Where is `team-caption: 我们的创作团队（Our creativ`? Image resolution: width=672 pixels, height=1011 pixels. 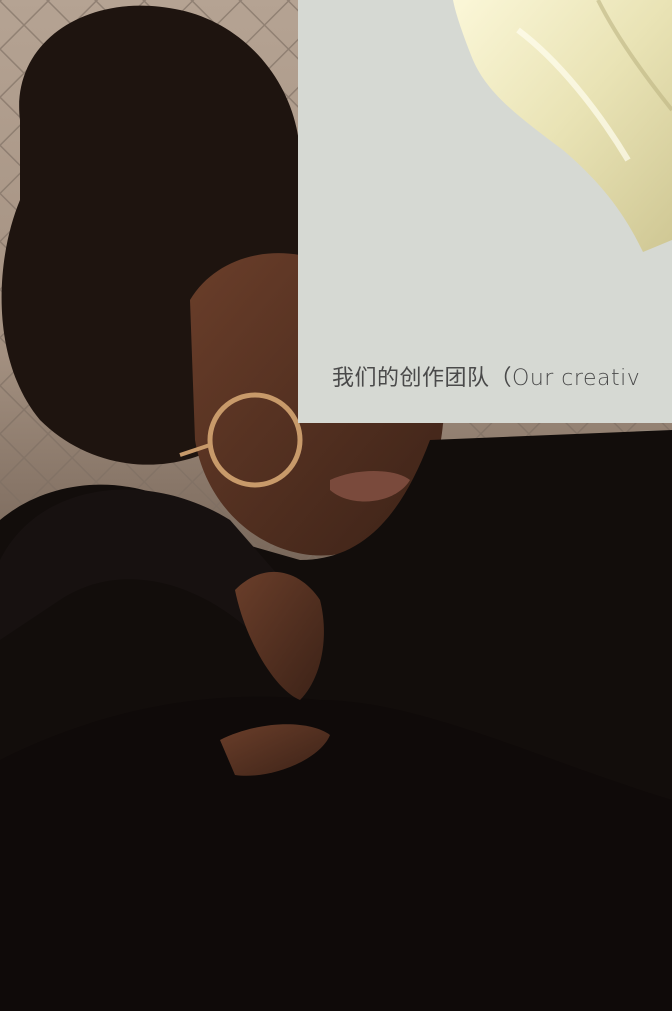
team-caption: 我们的创作团队（Our creativ is located at coordinates (486, 378).